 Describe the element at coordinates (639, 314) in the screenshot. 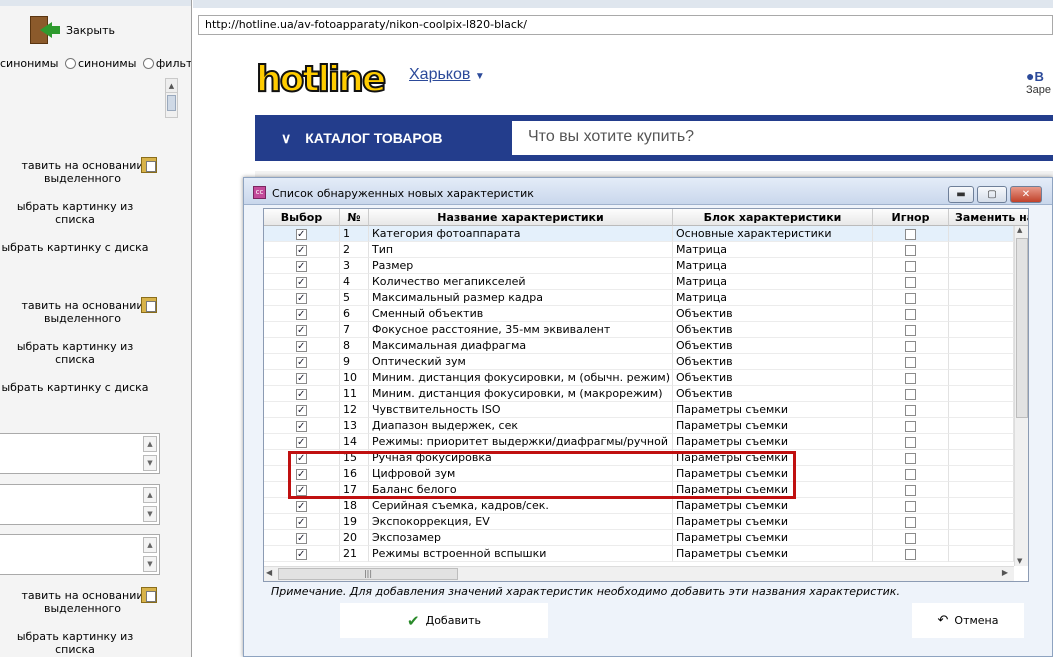

I see `table-row: 6Сменный объективОбъектив` at that location.